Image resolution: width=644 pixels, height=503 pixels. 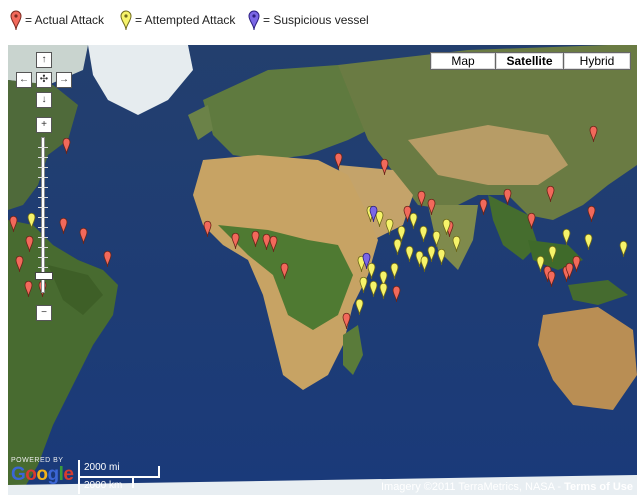 I want to click on zoom-slider-thumb, so click(x=44, y=276).